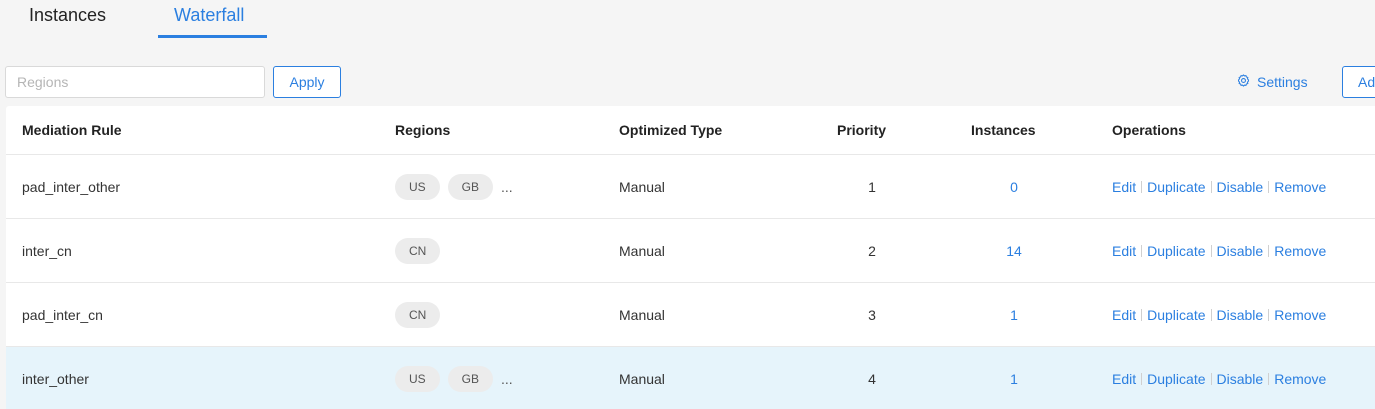 The width and height of the screenshot is (1375, 409). What do you see at coordinates (671, 130) in the screenshot?
I see `column-header-type: Optimized Type` at bounding box center [671, 130].